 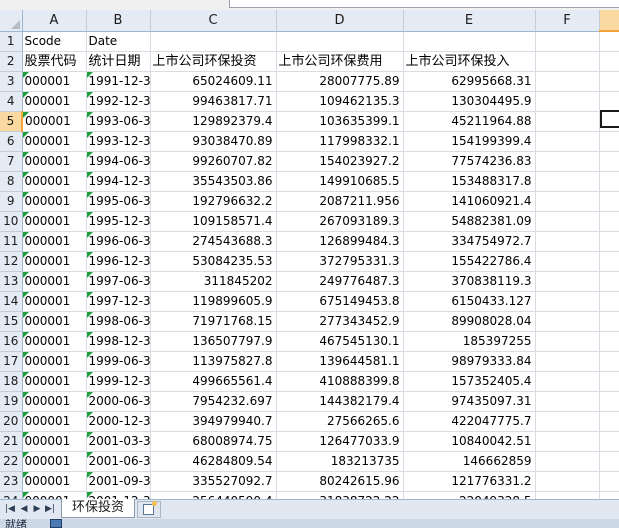 I want to click on cell-investment: 192796632.2, so click(x=213, y=201).